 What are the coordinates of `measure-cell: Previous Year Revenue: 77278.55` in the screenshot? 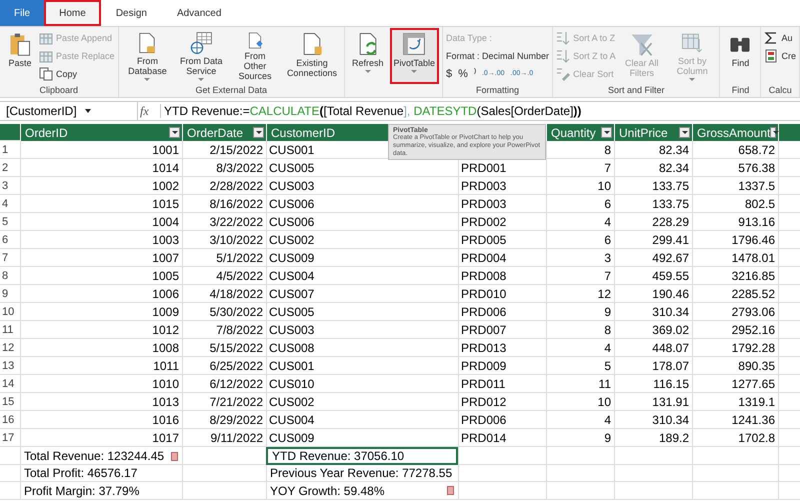 It's located at (362, 473).